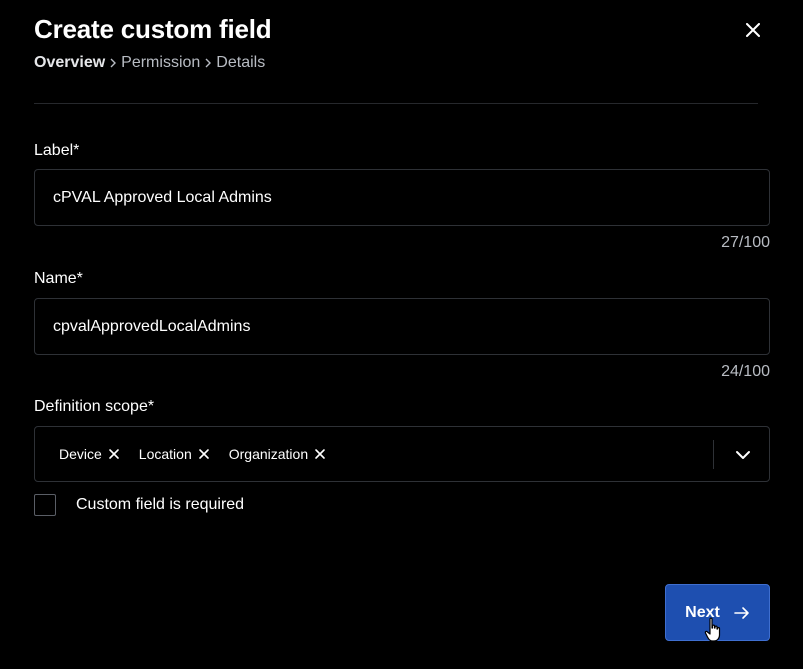 The width and height of the screenshot is (803, 669). Describe the element at coordinates (402, 197) in the screenshot. I see `label-input` at that location.